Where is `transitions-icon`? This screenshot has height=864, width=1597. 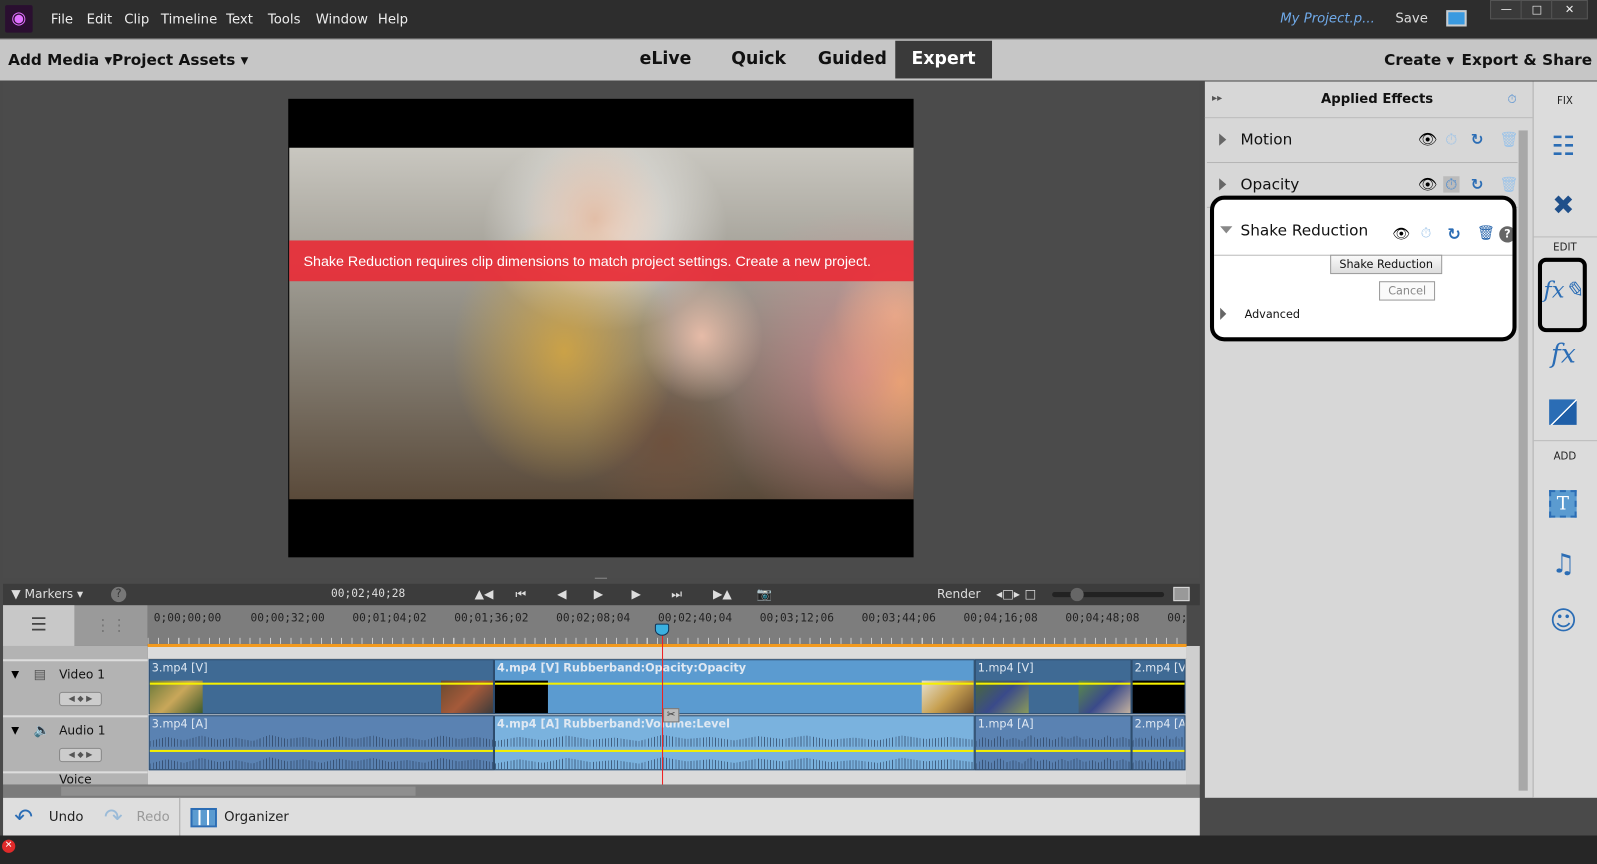
transitions-icon is located at coordinates (1563, 412).